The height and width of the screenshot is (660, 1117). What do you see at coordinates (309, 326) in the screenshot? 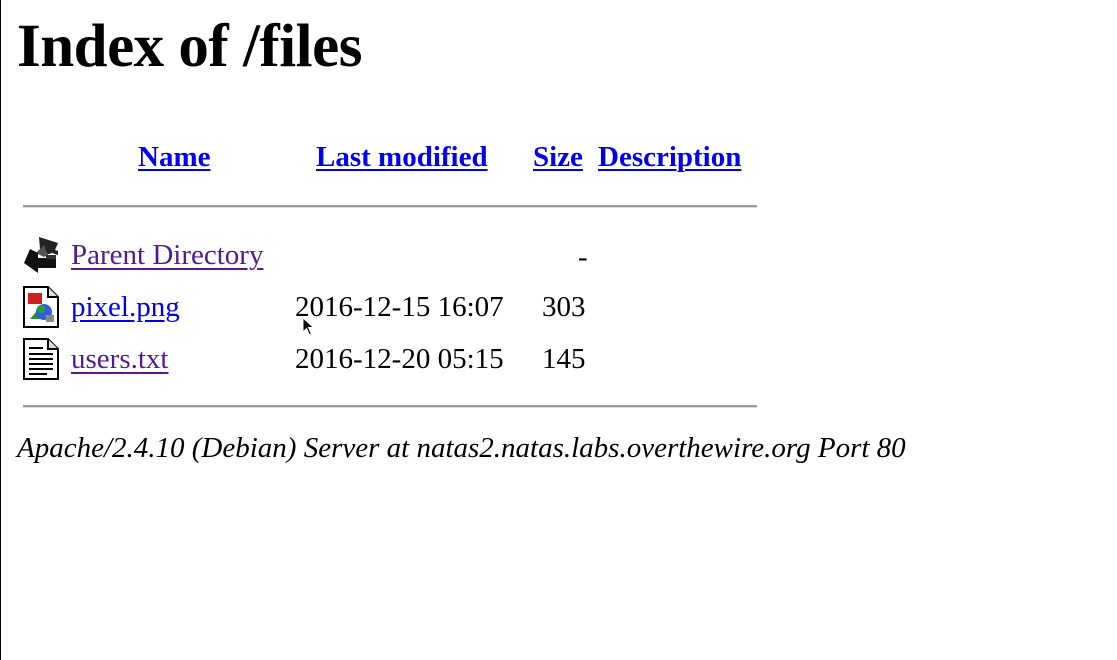
I see `mouse-pointer-icon` at bounding box center [309, 326].